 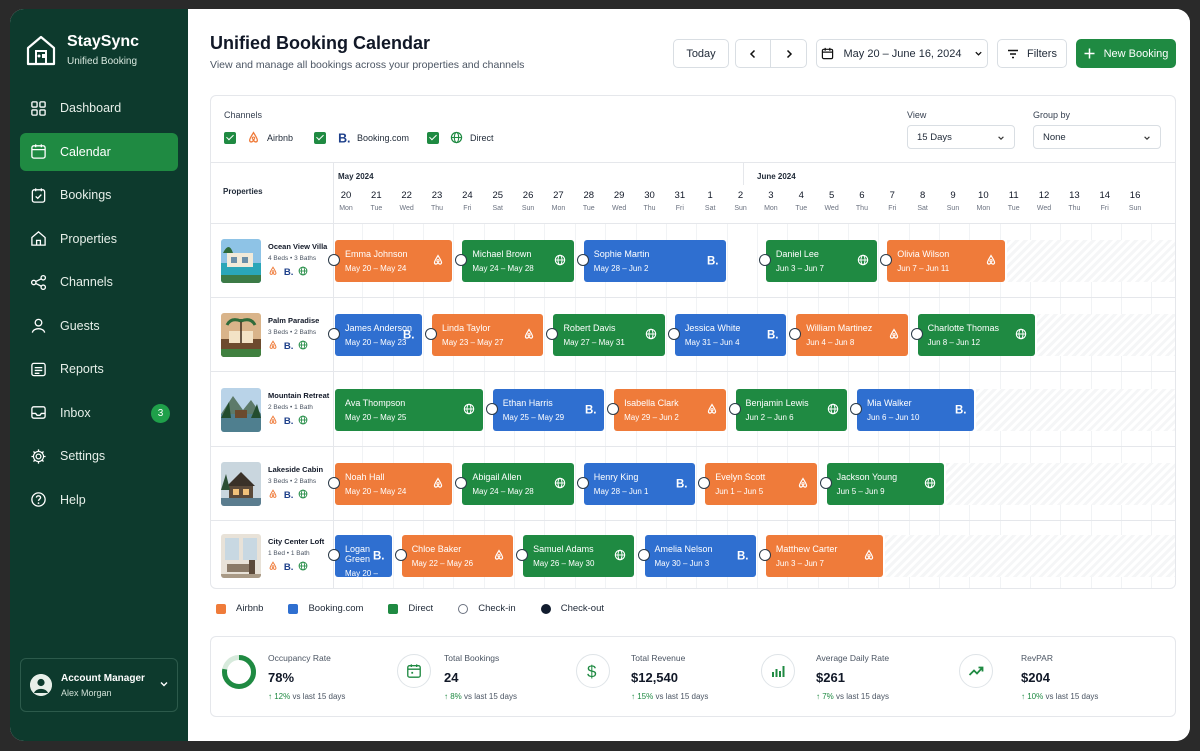 What do you see at coordinates (605, 335) in the screenshot?
I see `booking-bar: Robert Davis May 27 – May 31` at bounding box center [605, 335].